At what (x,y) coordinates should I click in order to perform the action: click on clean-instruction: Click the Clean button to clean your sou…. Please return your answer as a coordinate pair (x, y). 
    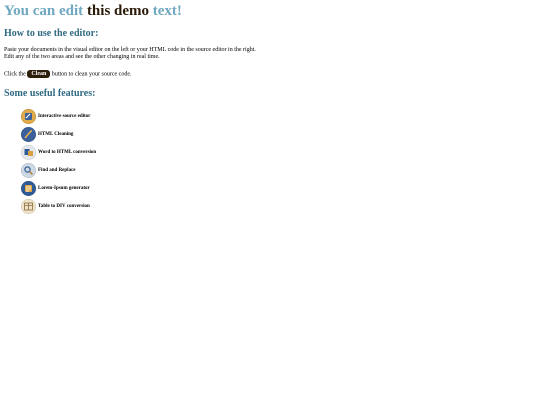
    Looking at the image, I should click on (67, 74).